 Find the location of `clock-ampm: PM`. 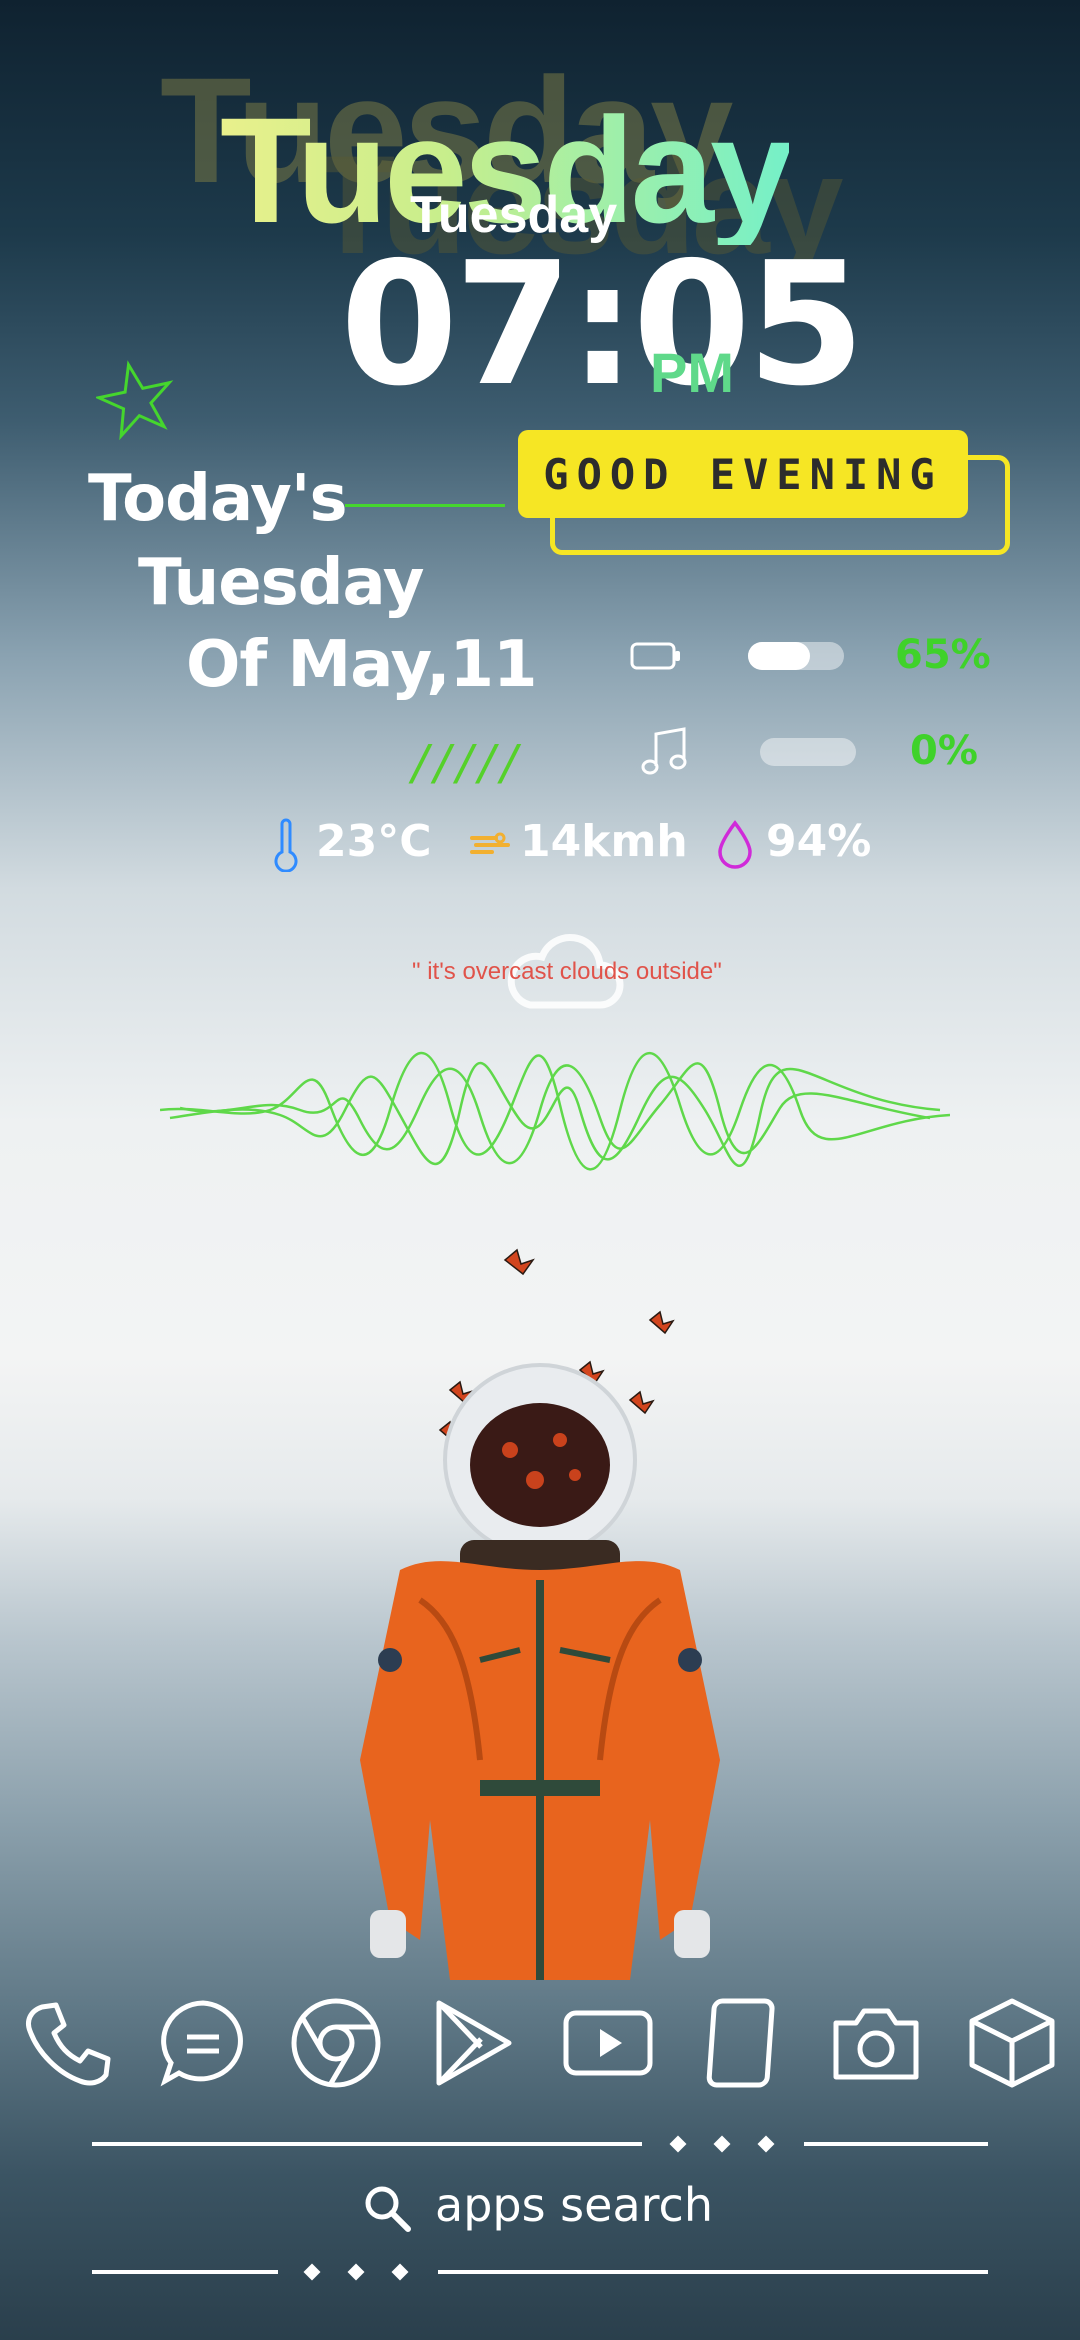

clock-ampm: PM is located at coordinates (692, 372).